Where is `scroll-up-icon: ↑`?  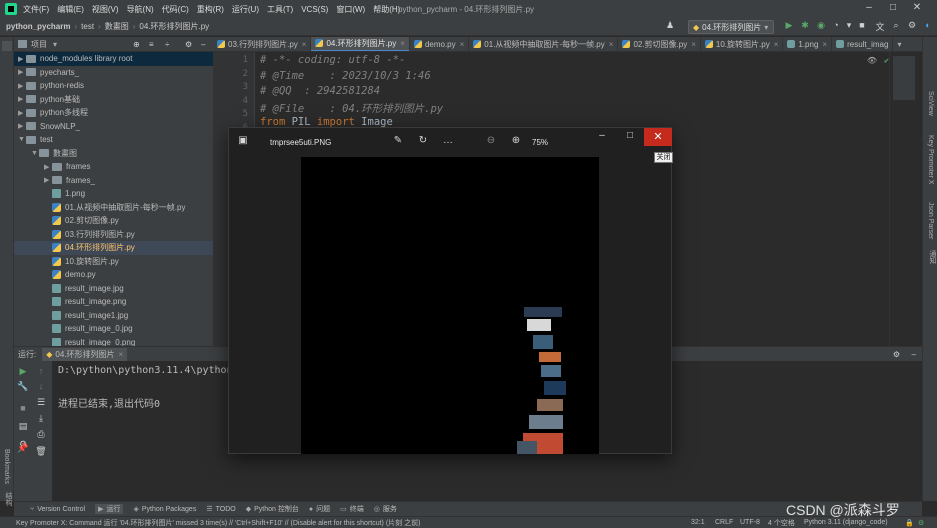
scroll-up-icon: ↑ is located at coordinates (41, 371).